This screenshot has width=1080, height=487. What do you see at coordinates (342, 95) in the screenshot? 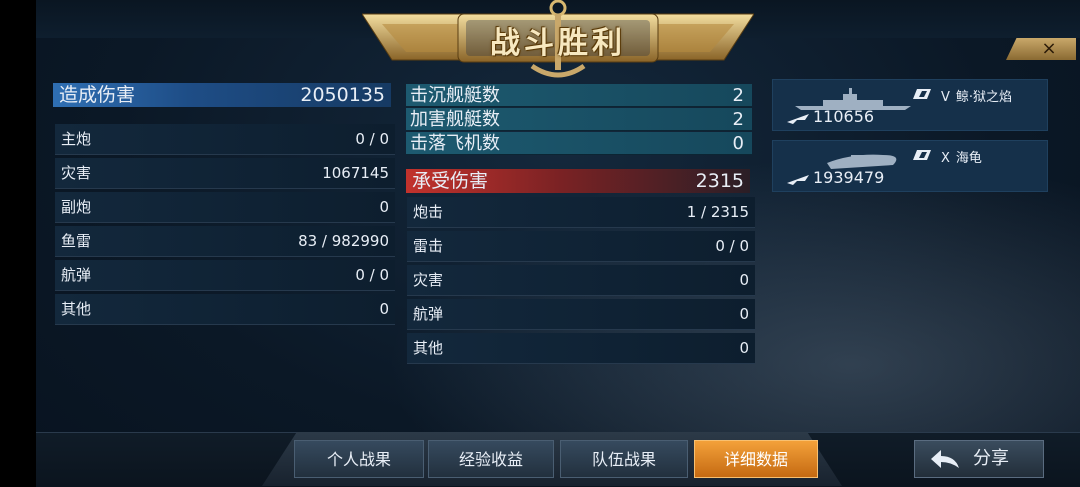
I see `damage-dealt-total: 2050135` at bounding box center [342, 95].